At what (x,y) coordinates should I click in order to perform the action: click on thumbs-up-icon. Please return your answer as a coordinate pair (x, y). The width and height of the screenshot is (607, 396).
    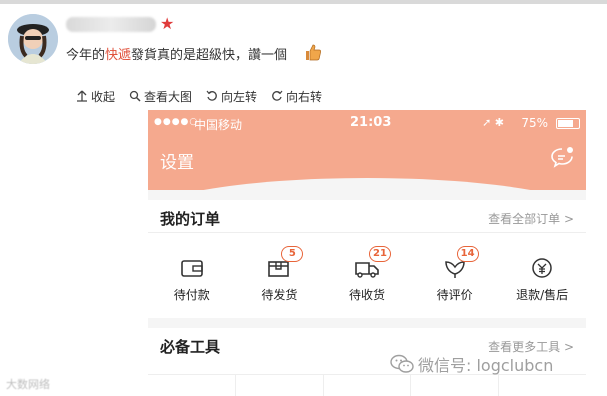
    Looking at the image, I should click on (314, 52).